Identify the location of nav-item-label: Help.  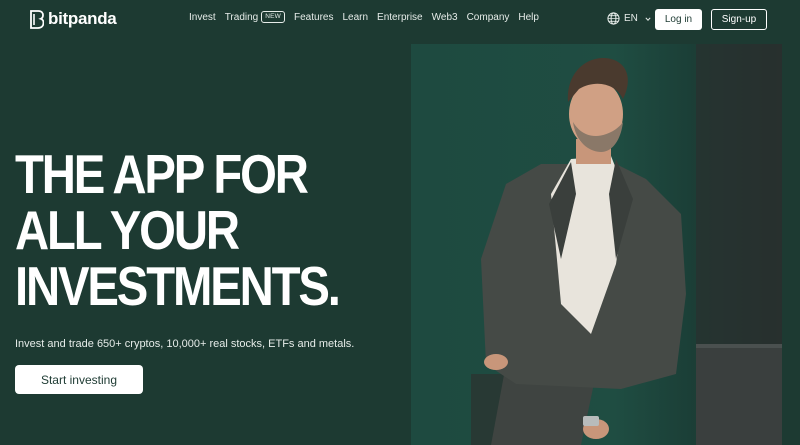
(528, 17).